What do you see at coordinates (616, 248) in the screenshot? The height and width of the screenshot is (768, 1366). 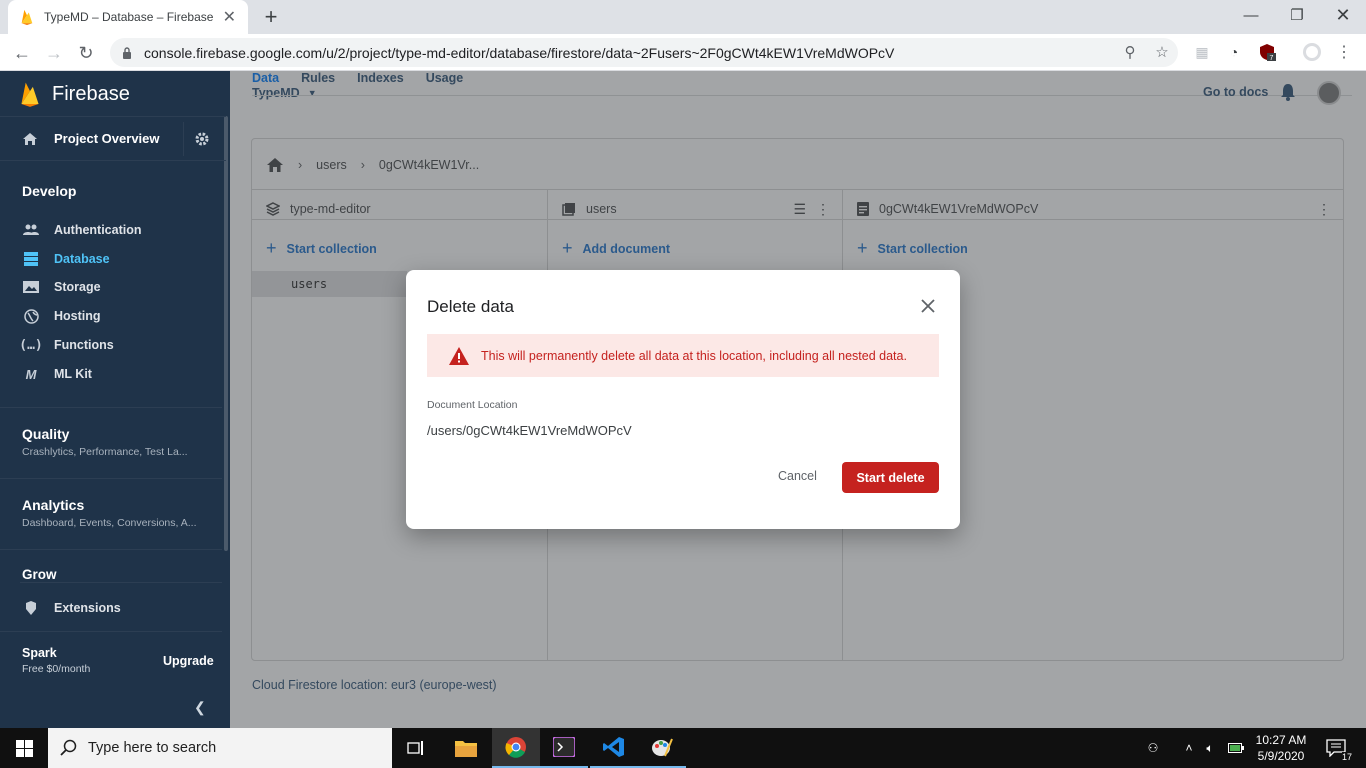 I see `add-document-button: + Add document` at bounding box center [616, 248].